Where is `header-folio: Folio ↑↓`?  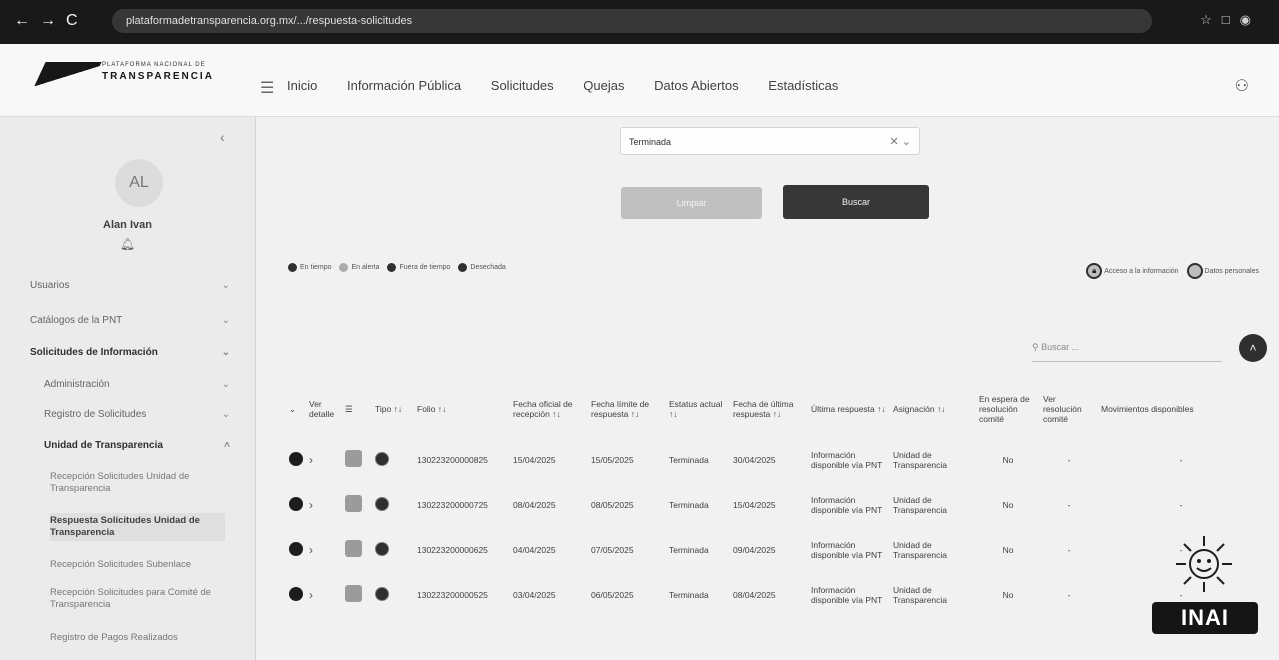 header-folio: Folio ↑↓ is located at coordinates (462, 409).